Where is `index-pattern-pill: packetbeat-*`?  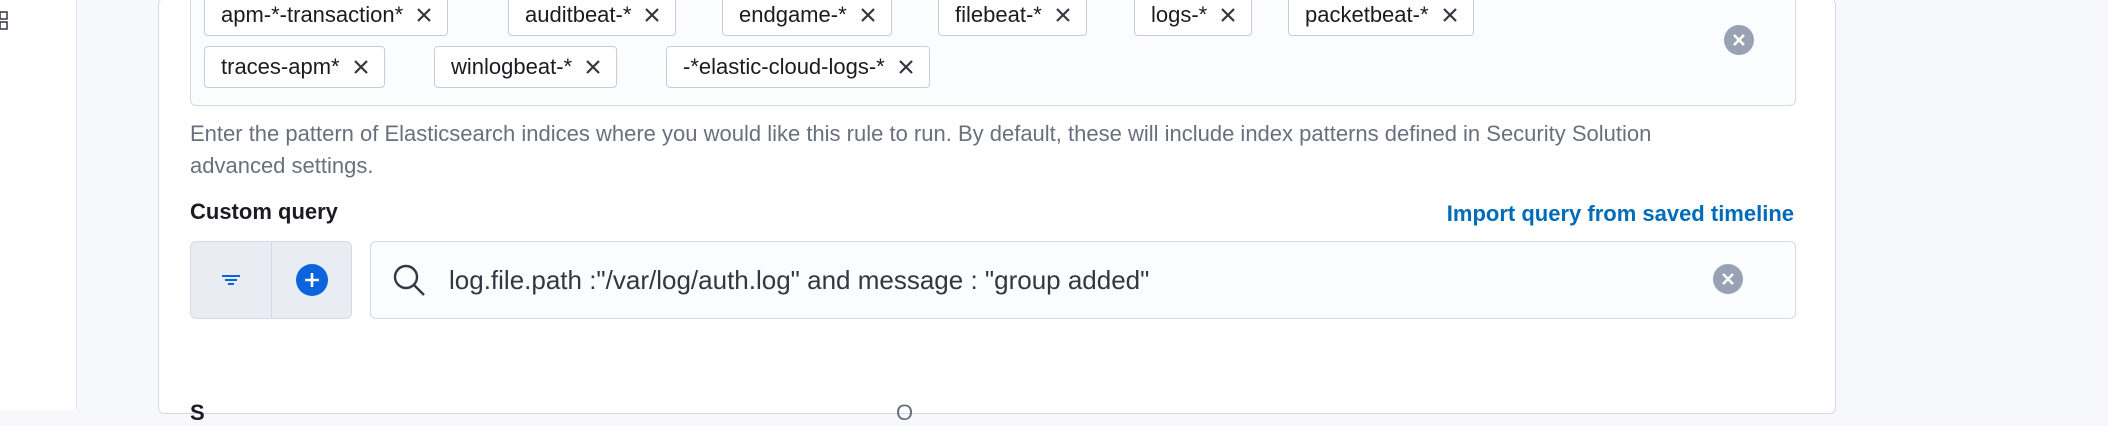
index-pattern-pill: packetbeat-* is located at coordinates (1381, 18).